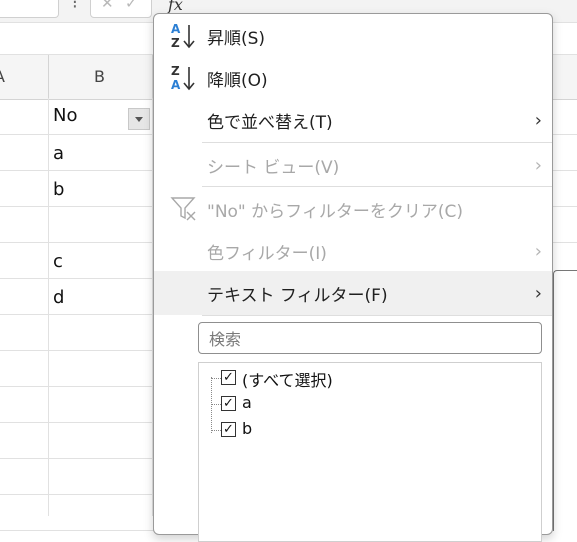  What do you see at coordinates (58, 189) in the screenshot?
I see `cell-b3: b` at bounding box center [58, 189].